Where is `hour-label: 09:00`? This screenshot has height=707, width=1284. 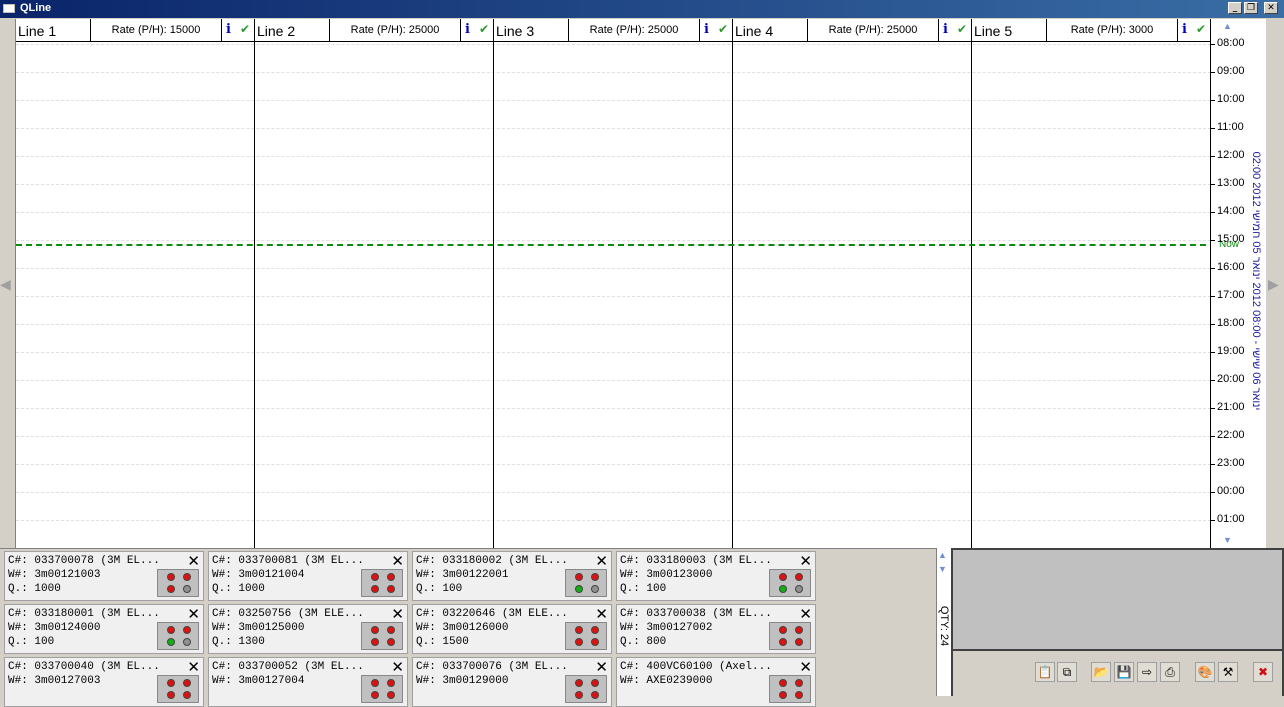
hour-label: 09:00 is located at coordinates (1231, 71).